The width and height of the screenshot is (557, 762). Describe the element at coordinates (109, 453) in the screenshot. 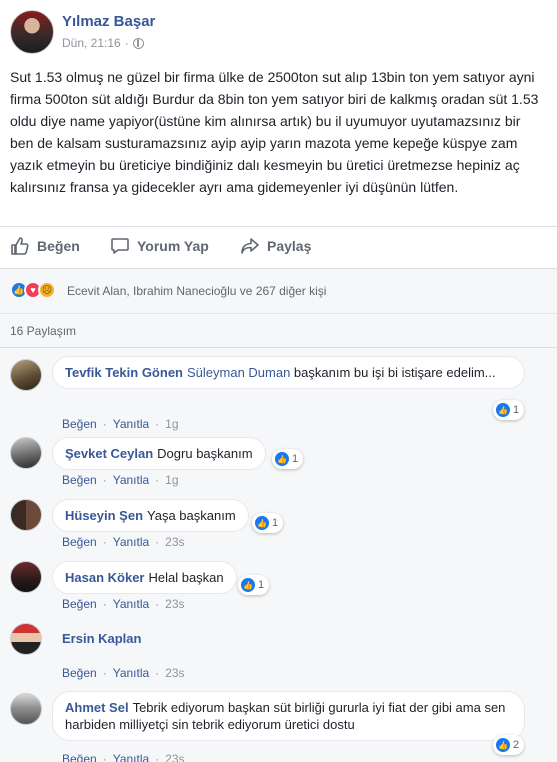

I see `commenter-name: Şevket Ceylan` at that location.